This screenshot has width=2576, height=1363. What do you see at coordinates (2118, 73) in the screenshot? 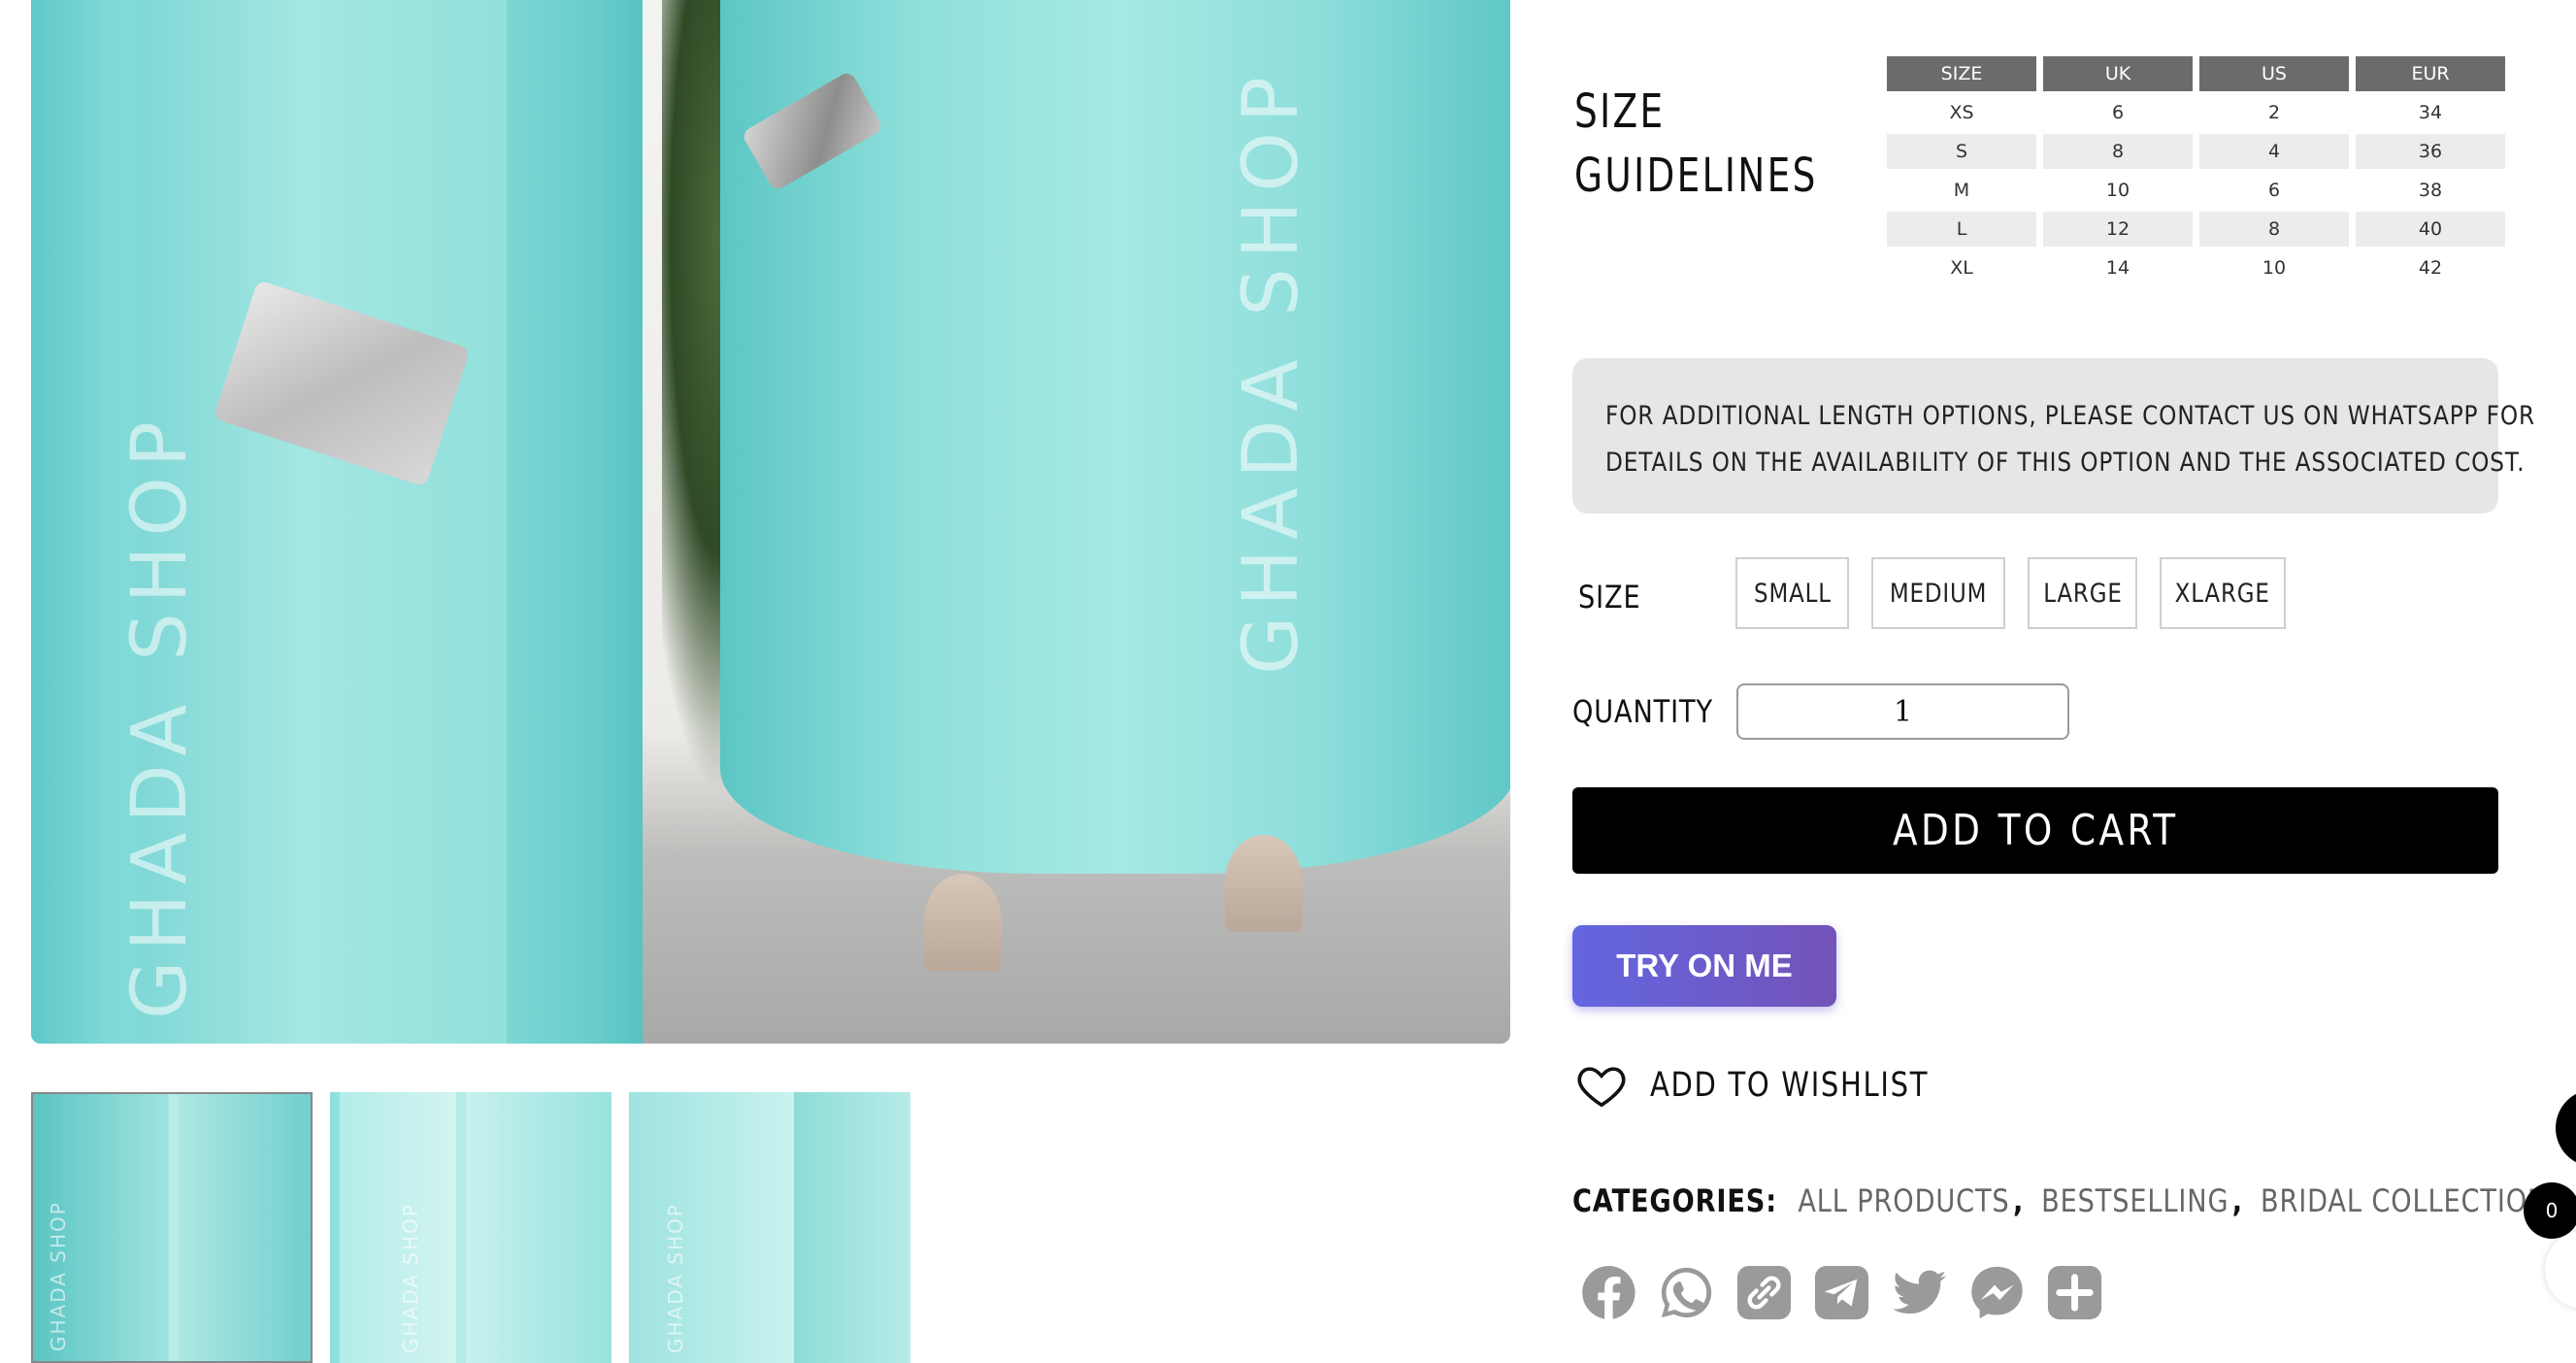
I see `size-chart-header: UK` at bounding box center [2118, 73].